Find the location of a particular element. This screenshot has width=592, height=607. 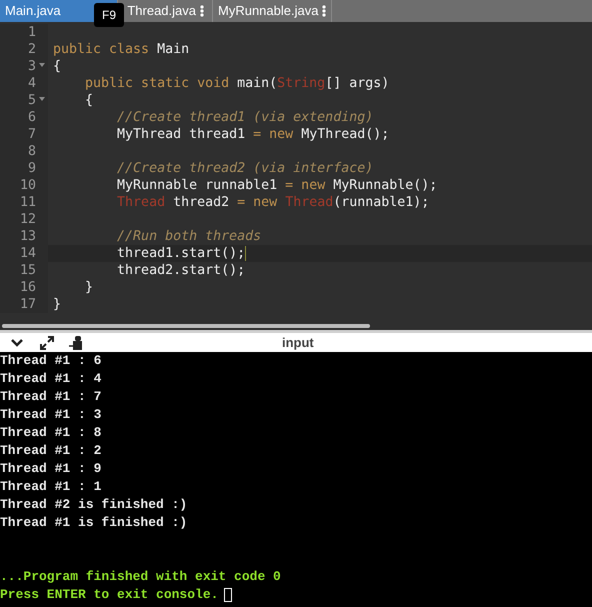

user-icon is located at coordinates (76, 342).